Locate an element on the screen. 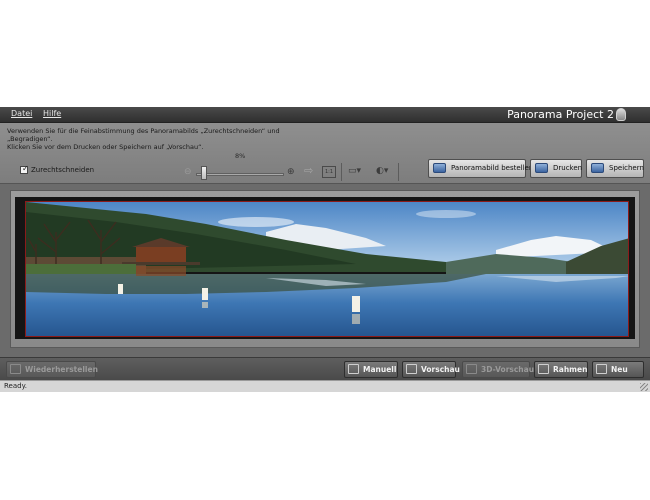  app-logo-icon is located at coordinates (621, 114).